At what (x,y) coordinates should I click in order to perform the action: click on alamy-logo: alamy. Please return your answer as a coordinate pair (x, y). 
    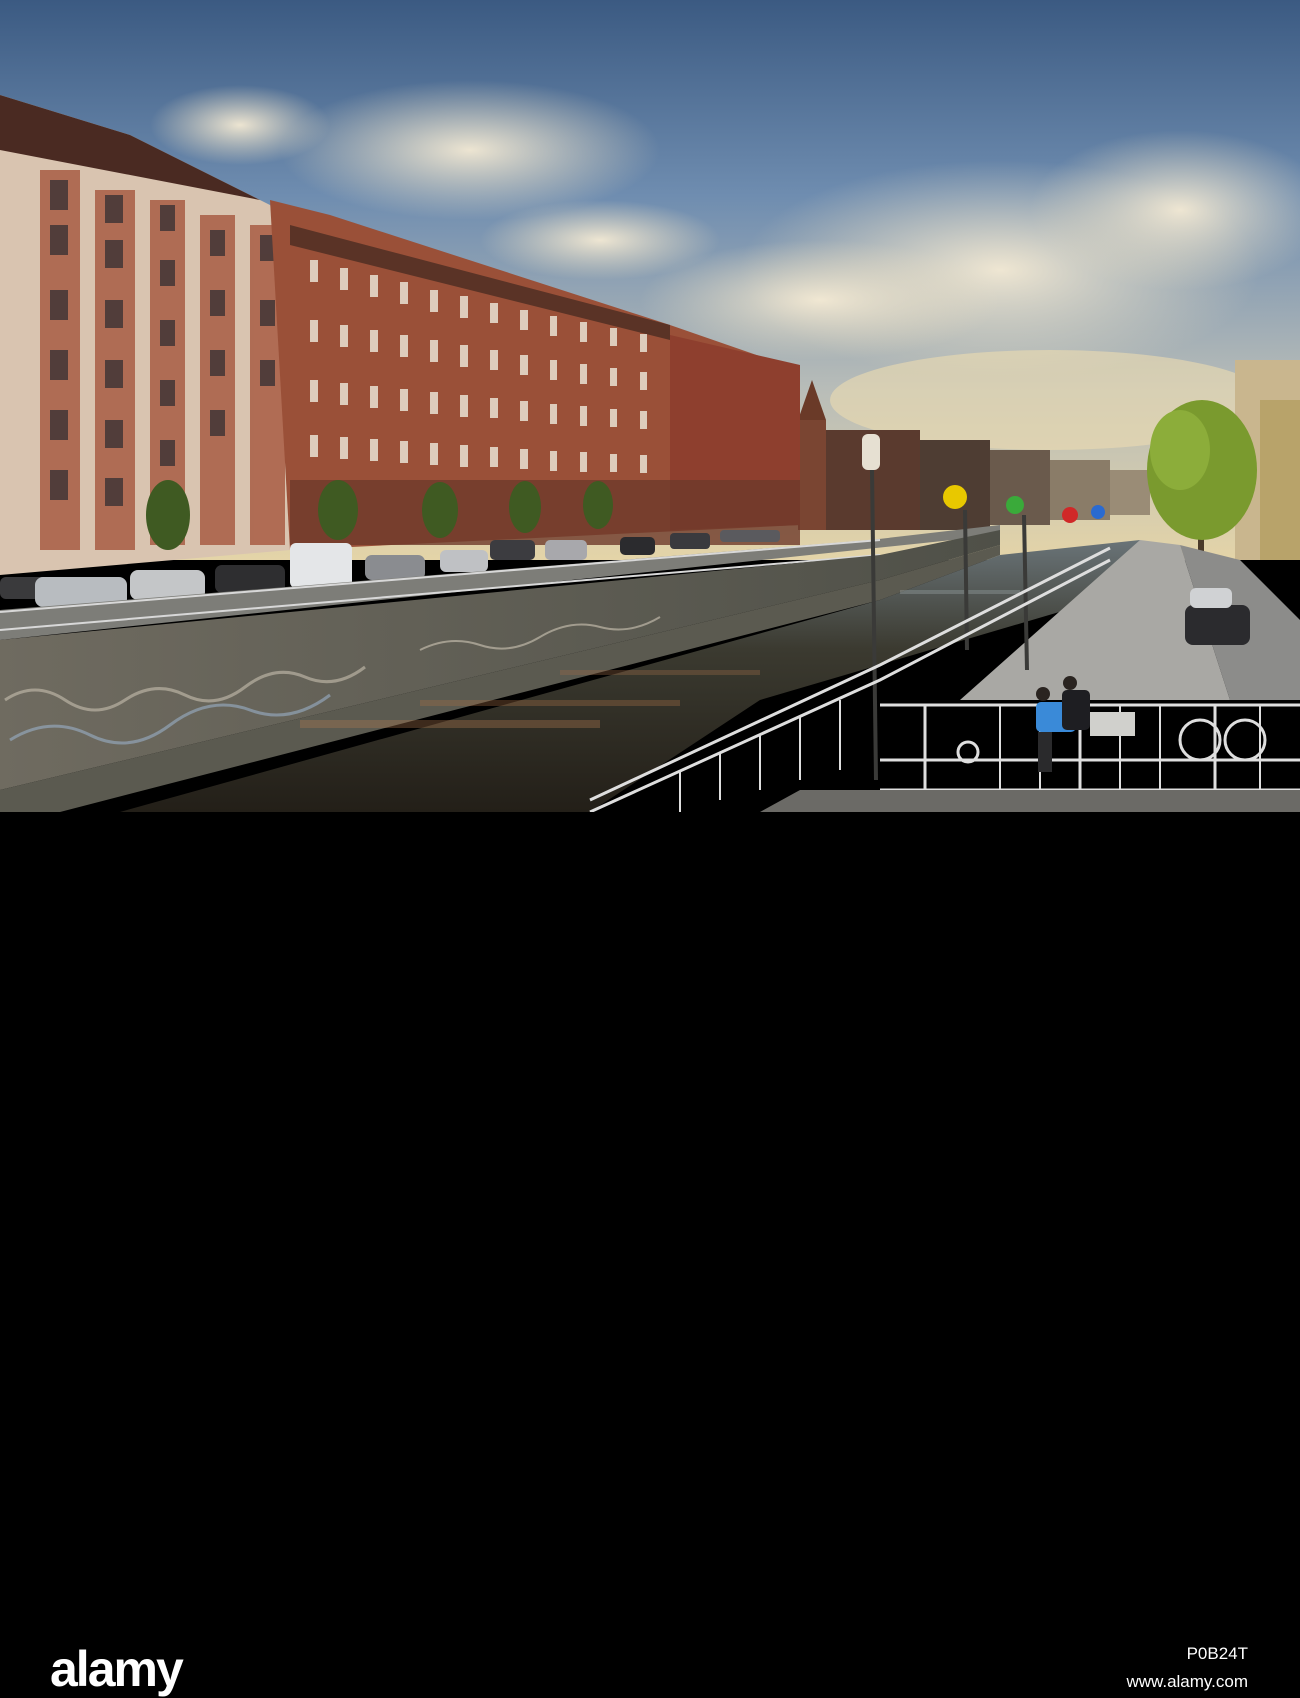
    Looking at the image, I should click on (117, 1669).